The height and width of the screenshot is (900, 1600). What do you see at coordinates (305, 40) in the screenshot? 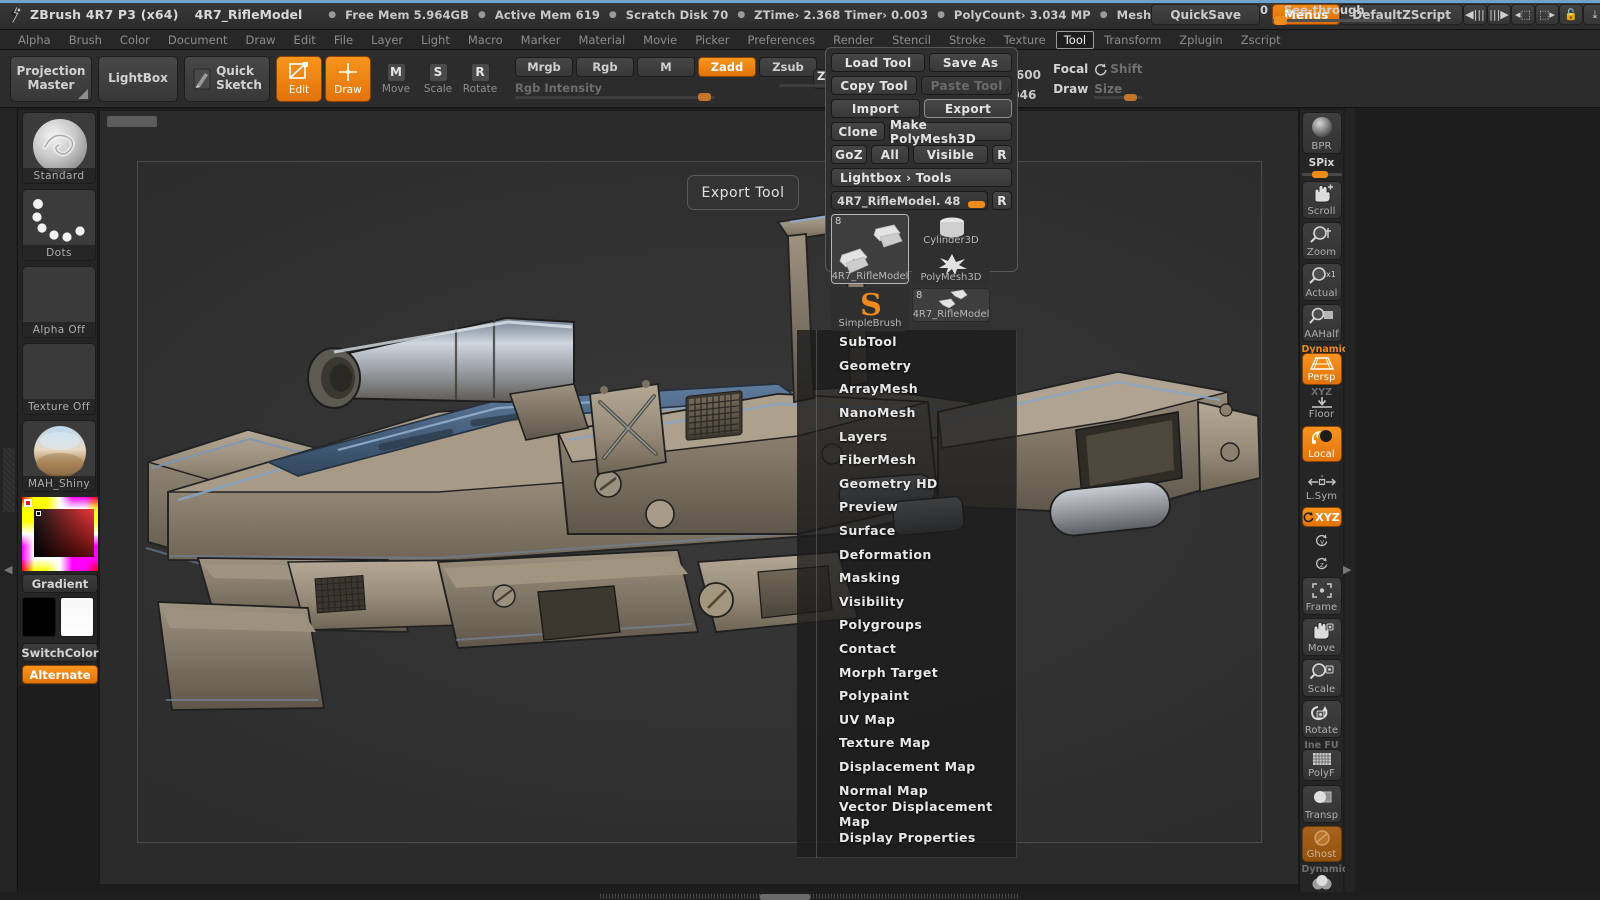
I see `menu-item-edit: Edit` at bounding box center [305, 40].